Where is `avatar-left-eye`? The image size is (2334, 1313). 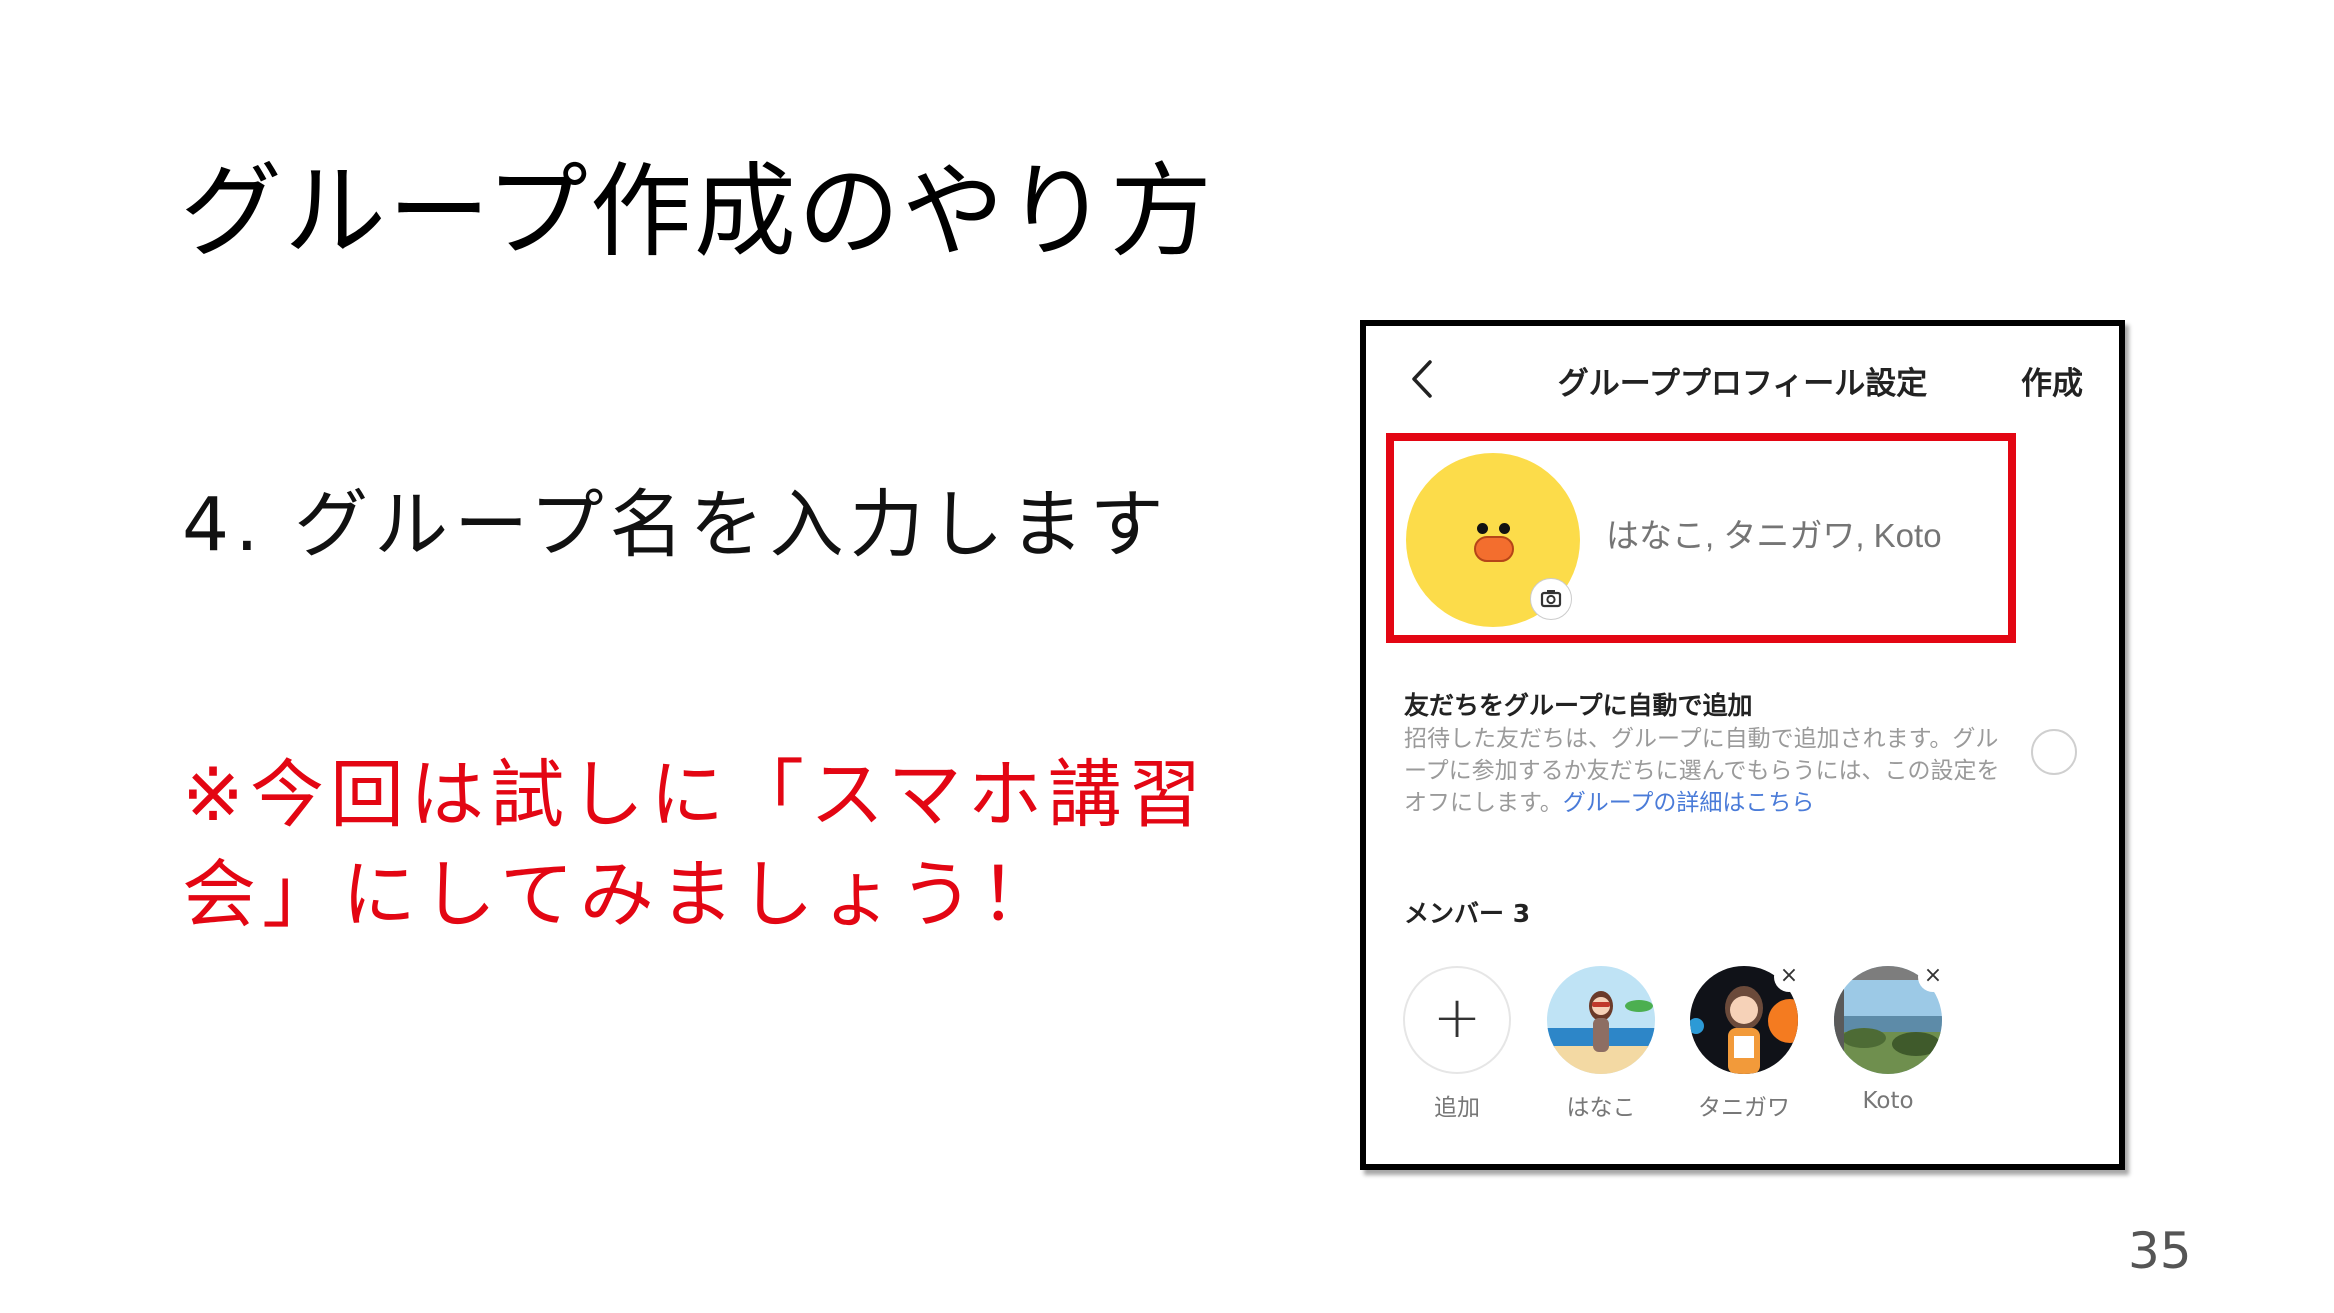 avatar-left-eye is located at coordinates (1482, 528).